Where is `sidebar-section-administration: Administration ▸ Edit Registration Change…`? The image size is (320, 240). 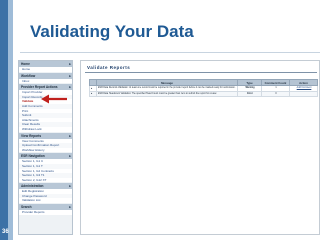
sidebar-section-administration: Administration ▸ Edit Registration Change… is located at coordinates (45, 193).